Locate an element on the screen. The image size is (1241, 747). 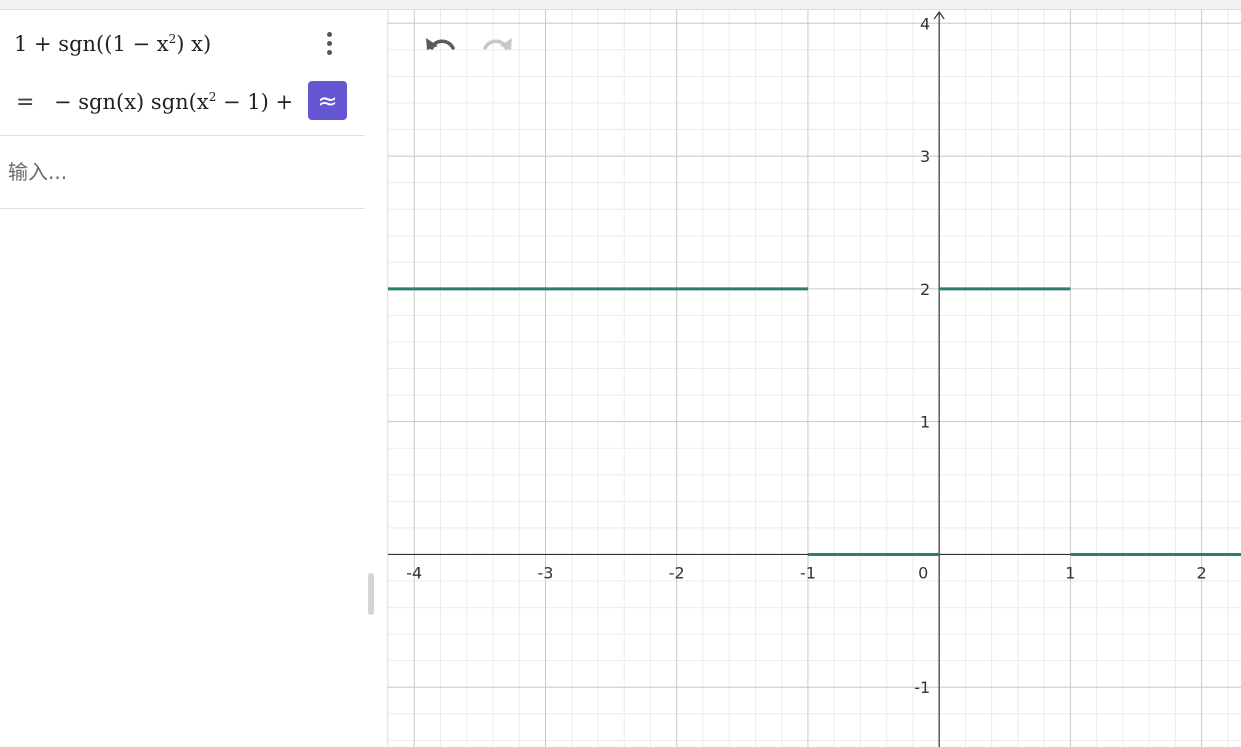
x-tick-label: -2 is located at coordinates (677, 572).